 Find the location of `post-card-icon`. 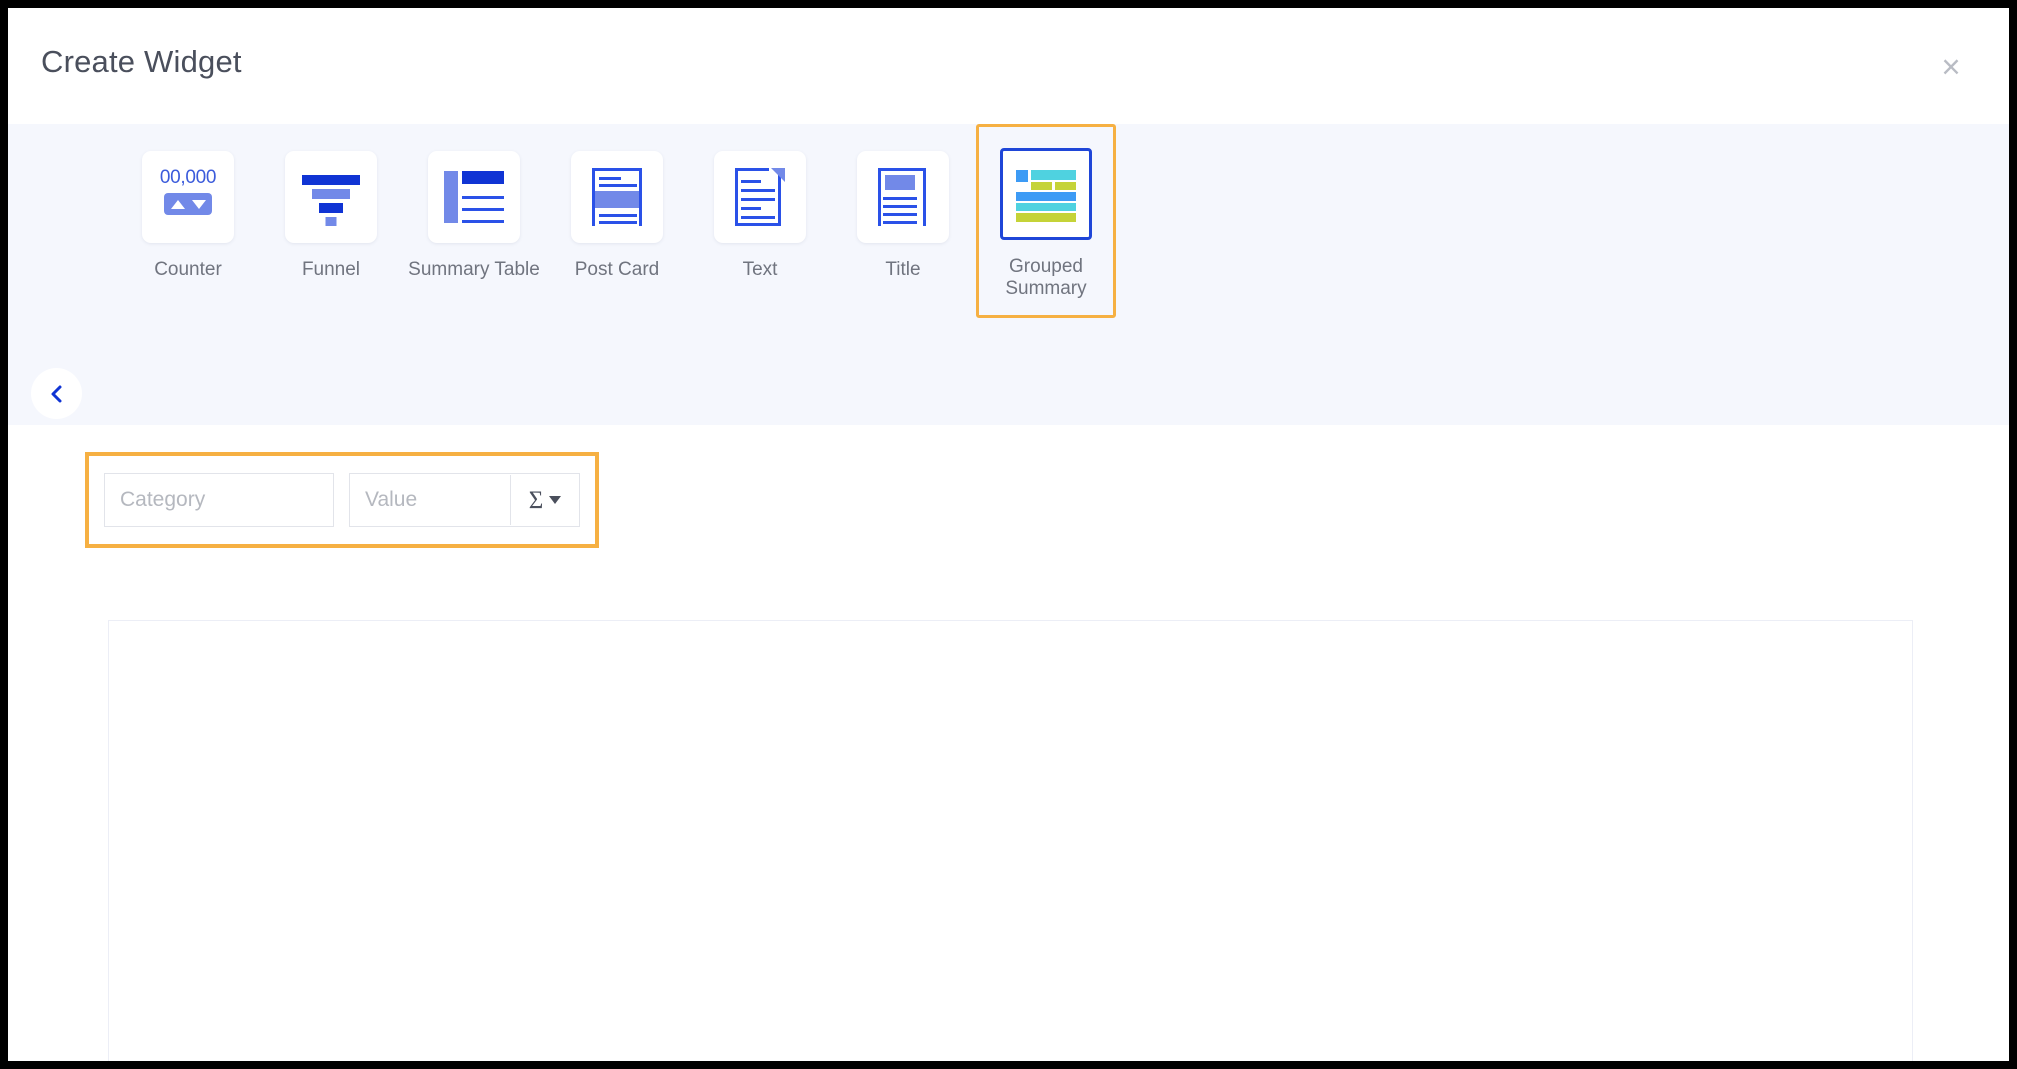

post-card-icon is located at coordinates (617, 197).